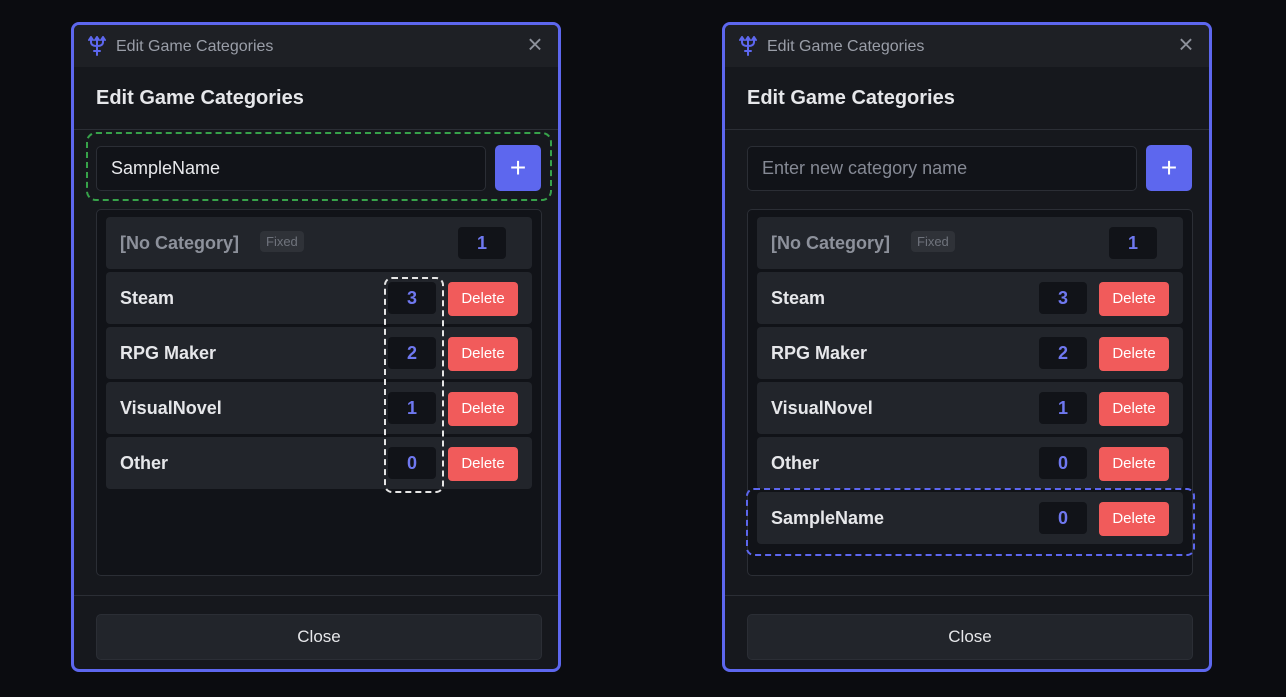 The image size is (1286, 697). Describe the element at coordinates (970, 518) in the screenshot. I see `category-row-new: SampleName 0 Delete` at that location.